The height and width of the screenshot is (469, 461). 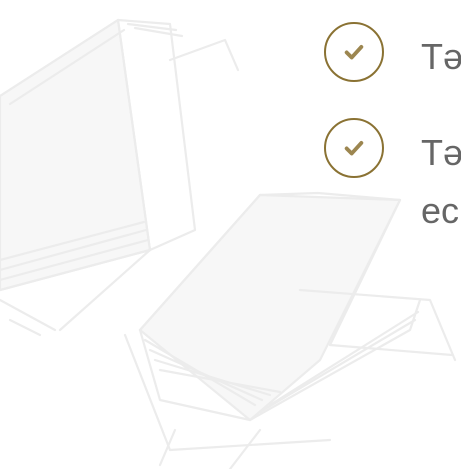 What do you see at coordinates (392, 173) in the screenshot?
I see `list-item: Tə ec` at bounding box center [392, 173].